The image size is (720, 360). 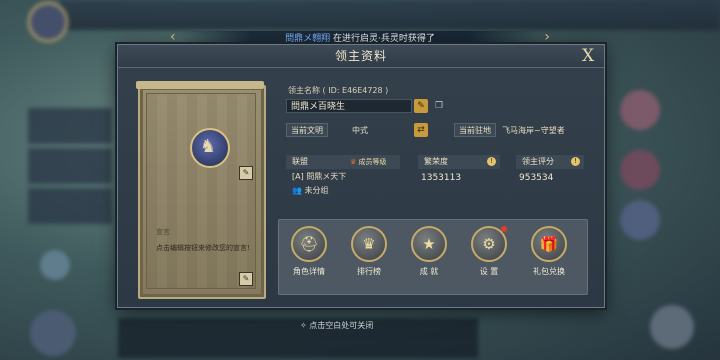 What do you see at coordinates (309, 271) in the screenshot?
I see `action-label: 角色详情` at bounding box center [309, 271].